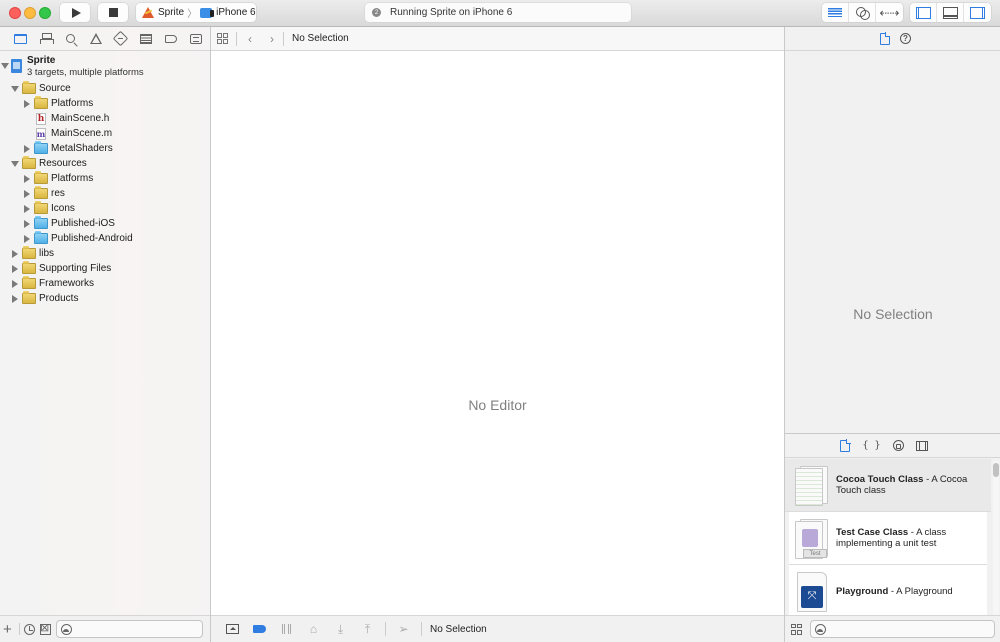  Describe the element at coordinates (950, 12) in the screenshot. I see `toggle-debug-area-button` at that location.